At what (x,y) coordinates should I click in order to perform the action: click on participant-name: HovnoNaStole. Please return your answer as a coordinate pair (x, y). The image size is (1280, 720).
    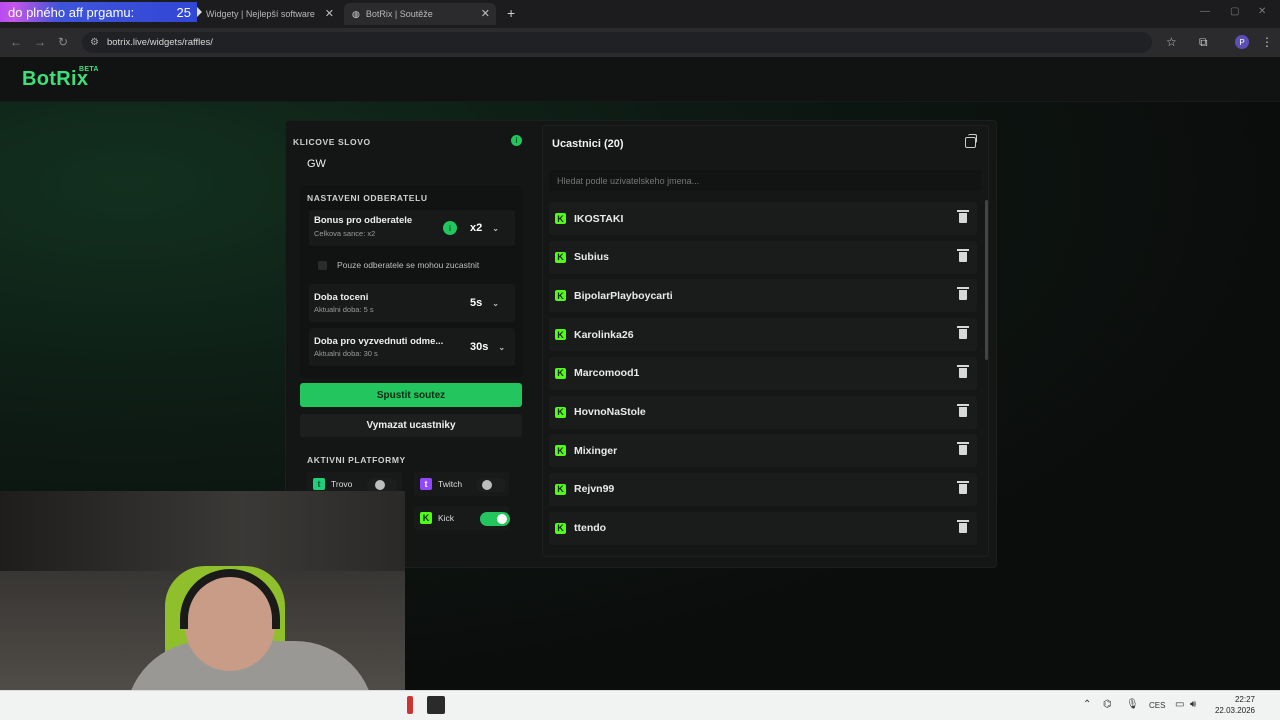
    Looking at the image, I should click on (610, 412).